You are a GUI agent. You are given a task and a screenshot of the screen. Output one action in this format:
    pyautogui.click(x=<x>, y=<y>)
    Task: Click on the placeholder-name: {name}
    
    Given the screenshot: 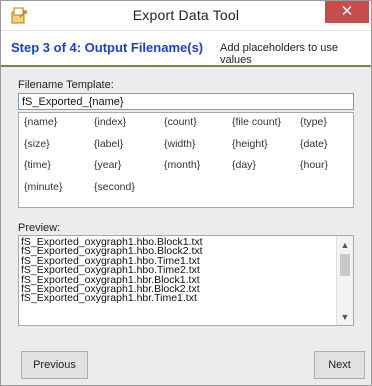 What is the action you would take?
    pyautogui.click(x=40, y=122)
    